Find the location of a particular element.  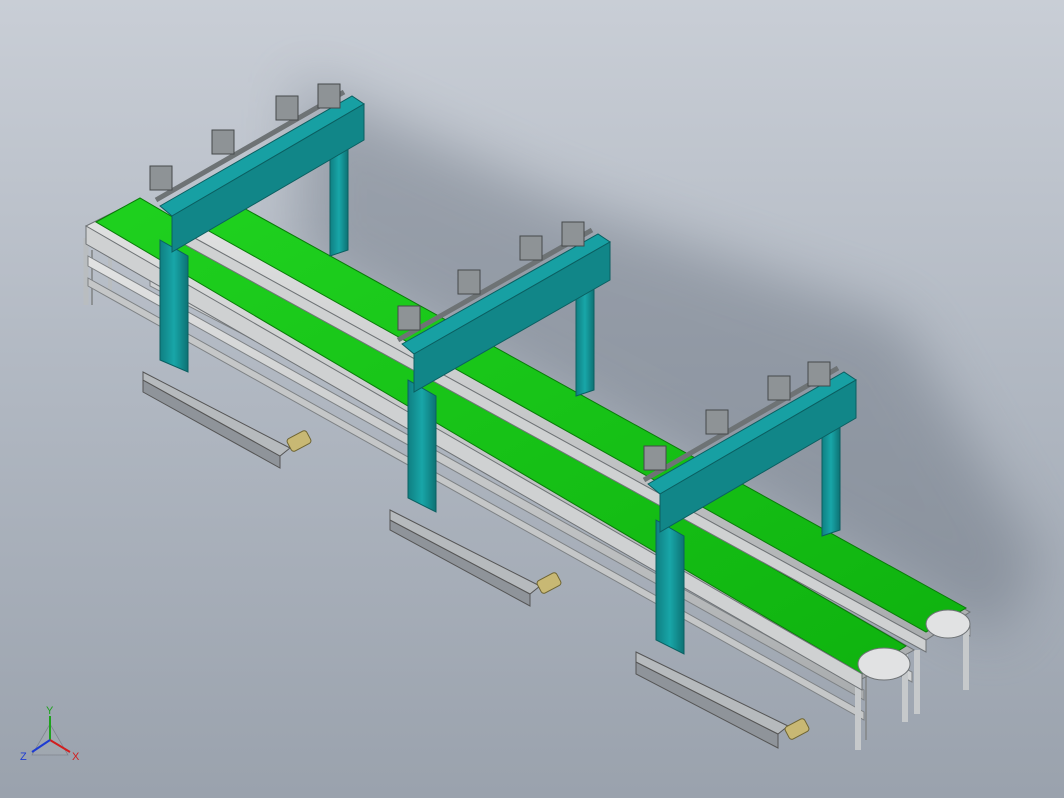

z-axis-label: Z is located at coordinates (23, 757).